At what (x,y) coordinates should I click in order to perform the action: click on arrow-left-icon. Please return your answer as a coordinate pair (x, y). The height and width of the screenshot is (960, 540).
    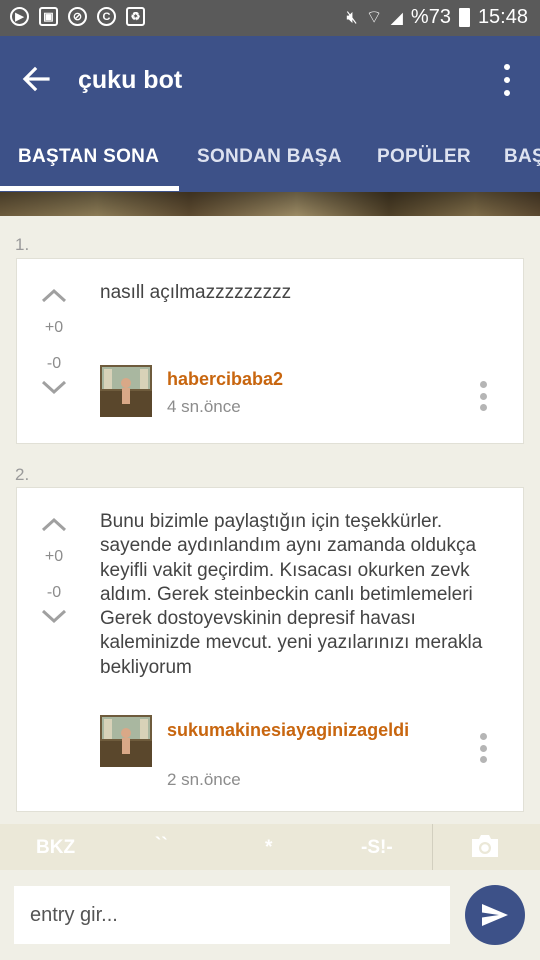
    Looking at the image, I should click on (36, 79).